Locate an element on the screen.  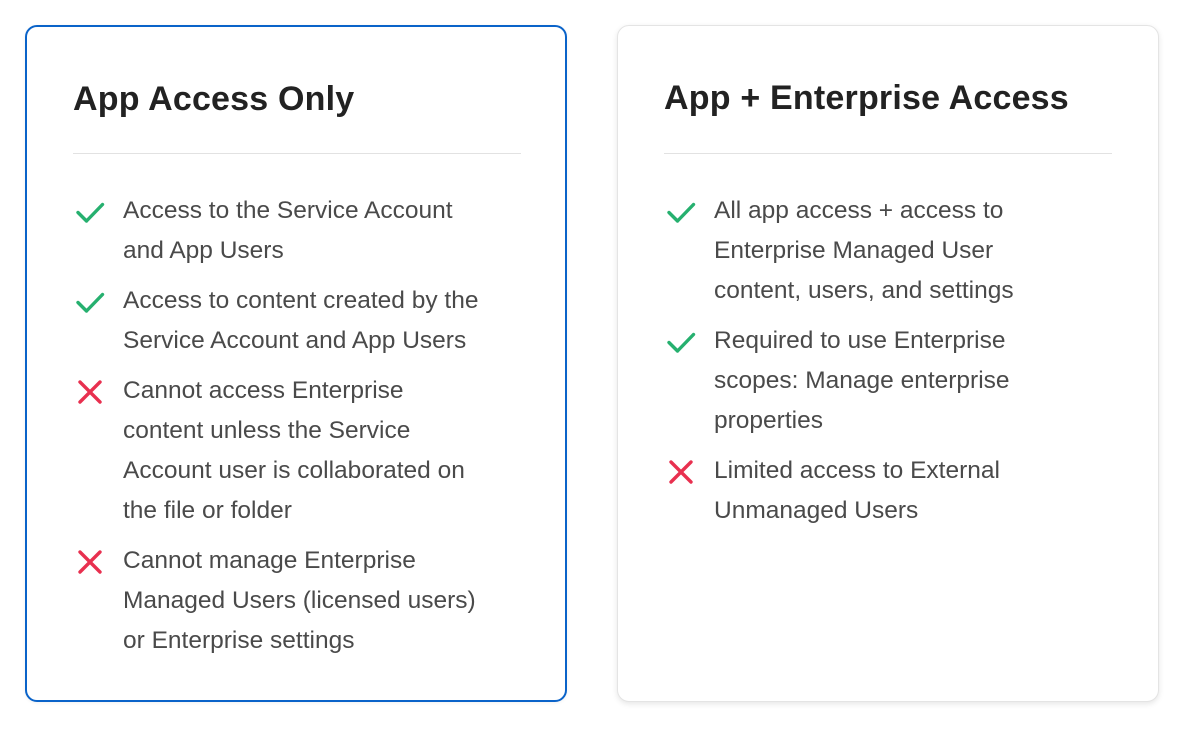
feature-text-line: and App Users is located at coordinates (203, 250).